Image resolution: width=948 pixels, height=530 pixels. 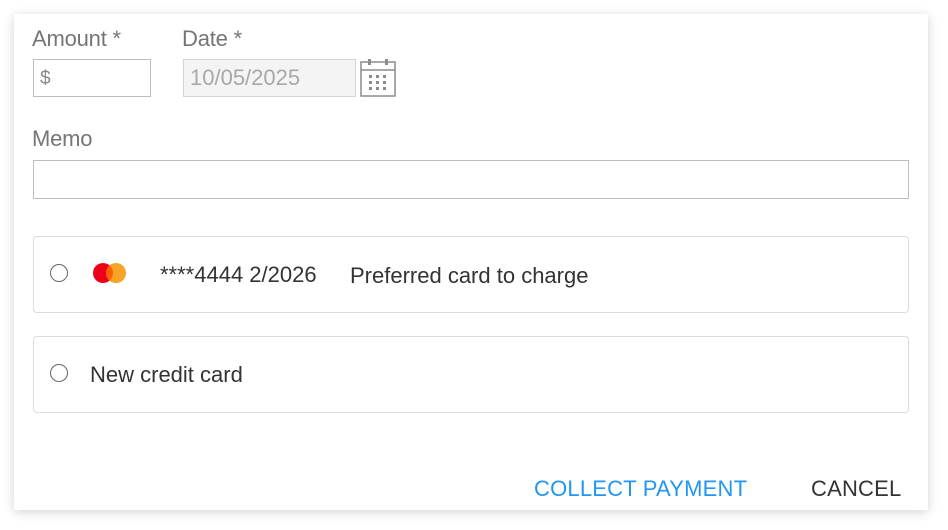 I want to click on calendar-button, so click(x=378, y=78).